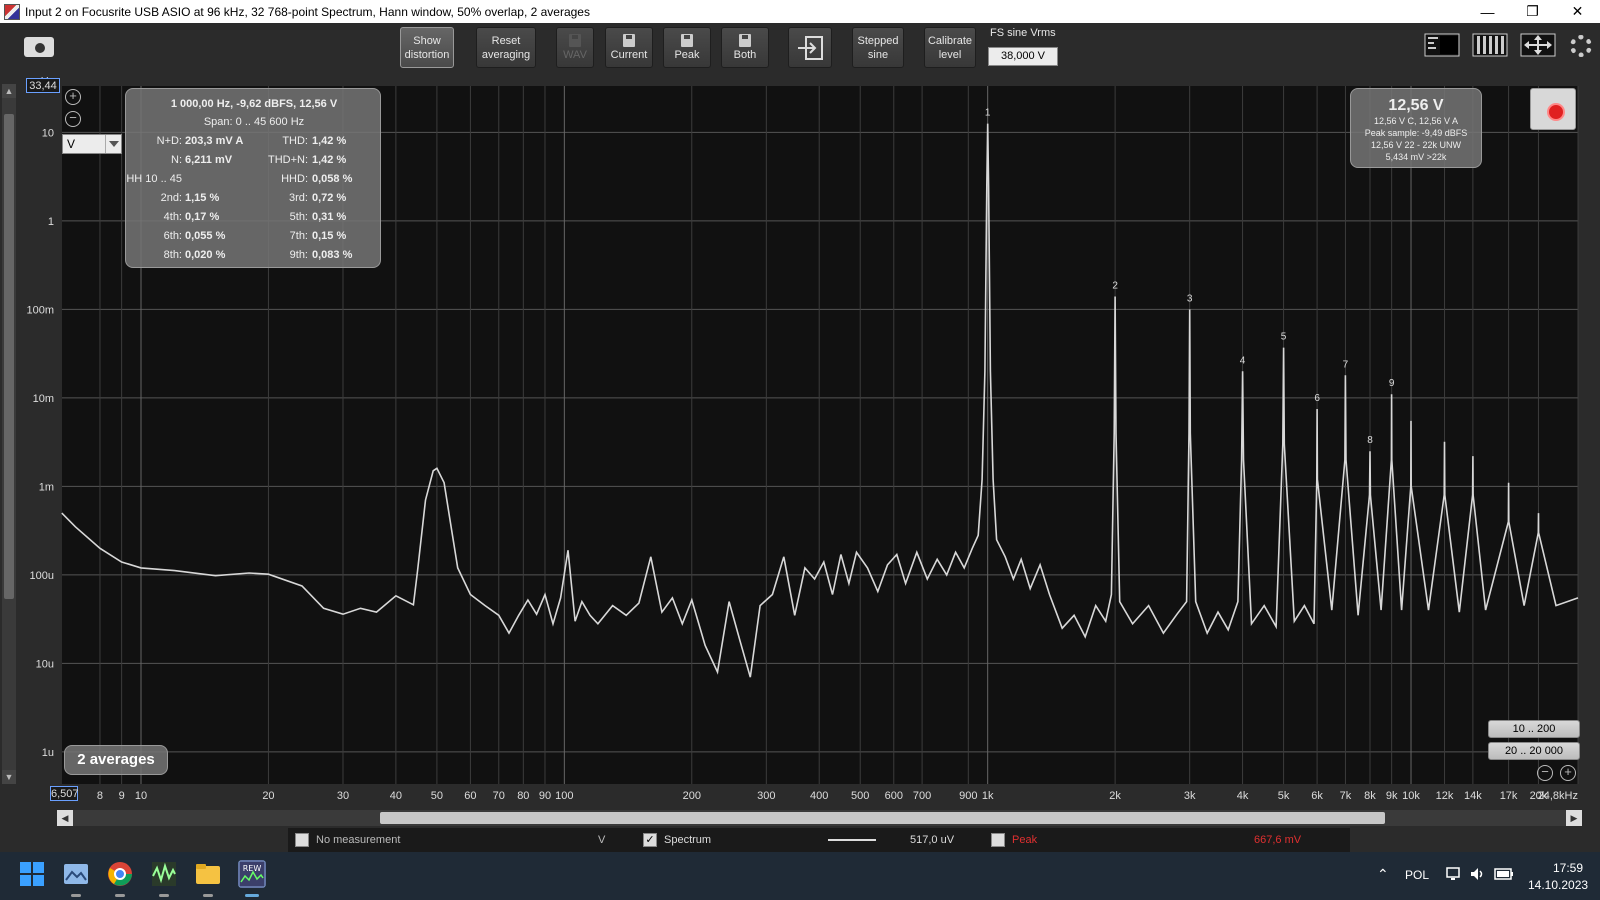 This screenshot has width=1600, height=900. I want to click on rew-taskbar-icon: REW, so click(252, 874).